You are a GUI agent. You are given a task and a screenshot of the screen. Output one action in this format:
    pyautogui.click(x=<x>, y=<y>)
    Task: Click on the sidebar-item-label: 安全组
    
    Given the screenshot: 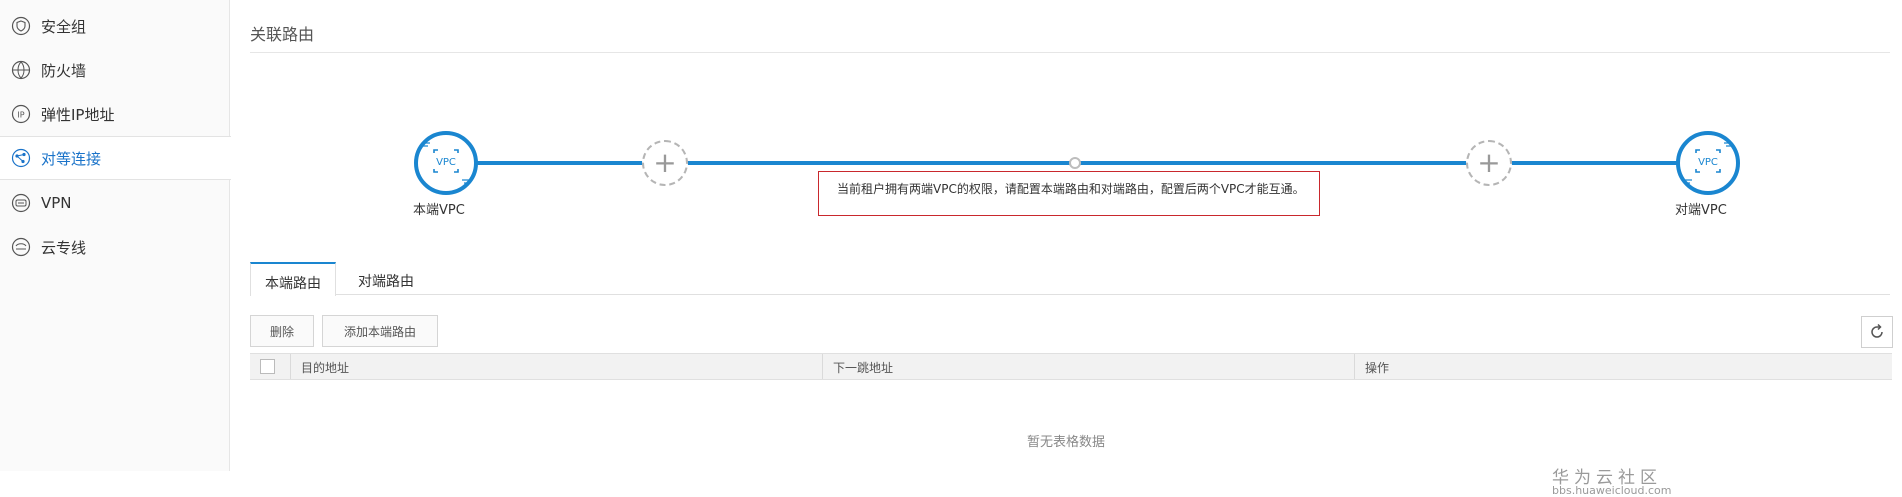 What is the action you would take?
    pyautogui.click(x=64, y=26)
    